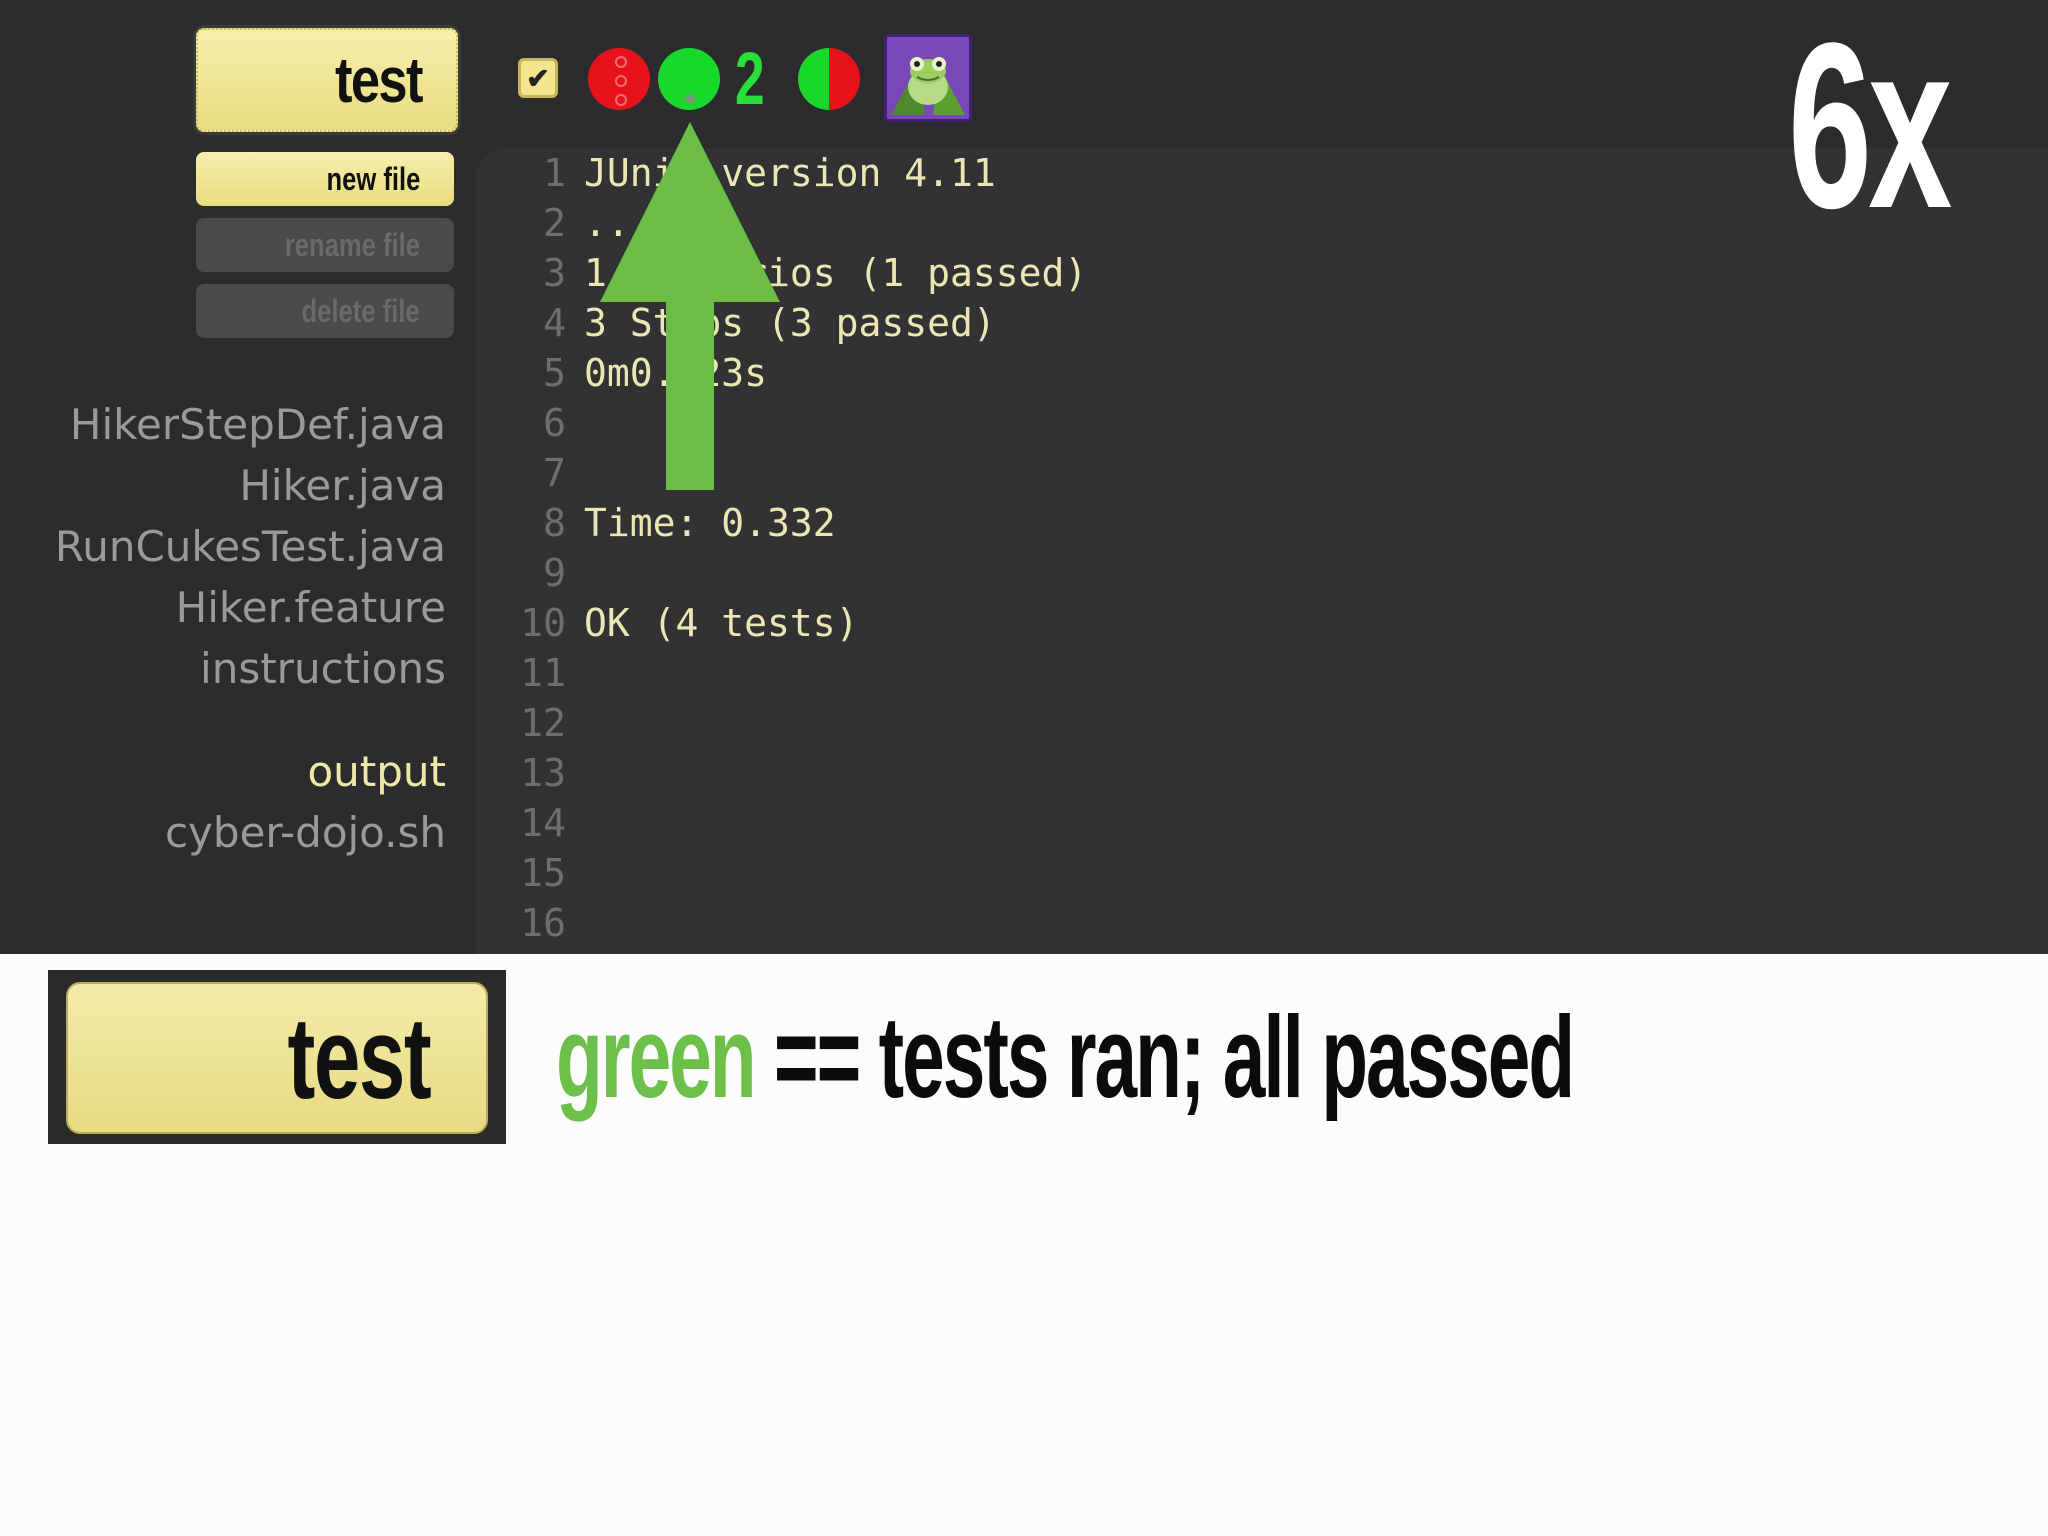 Image resolution: width=2048 pixels, height=1536 pixels. What do you see at coordinates (223, 720) in the screenshot?
I see `file-list-gap` at bounding box center [223, 720].